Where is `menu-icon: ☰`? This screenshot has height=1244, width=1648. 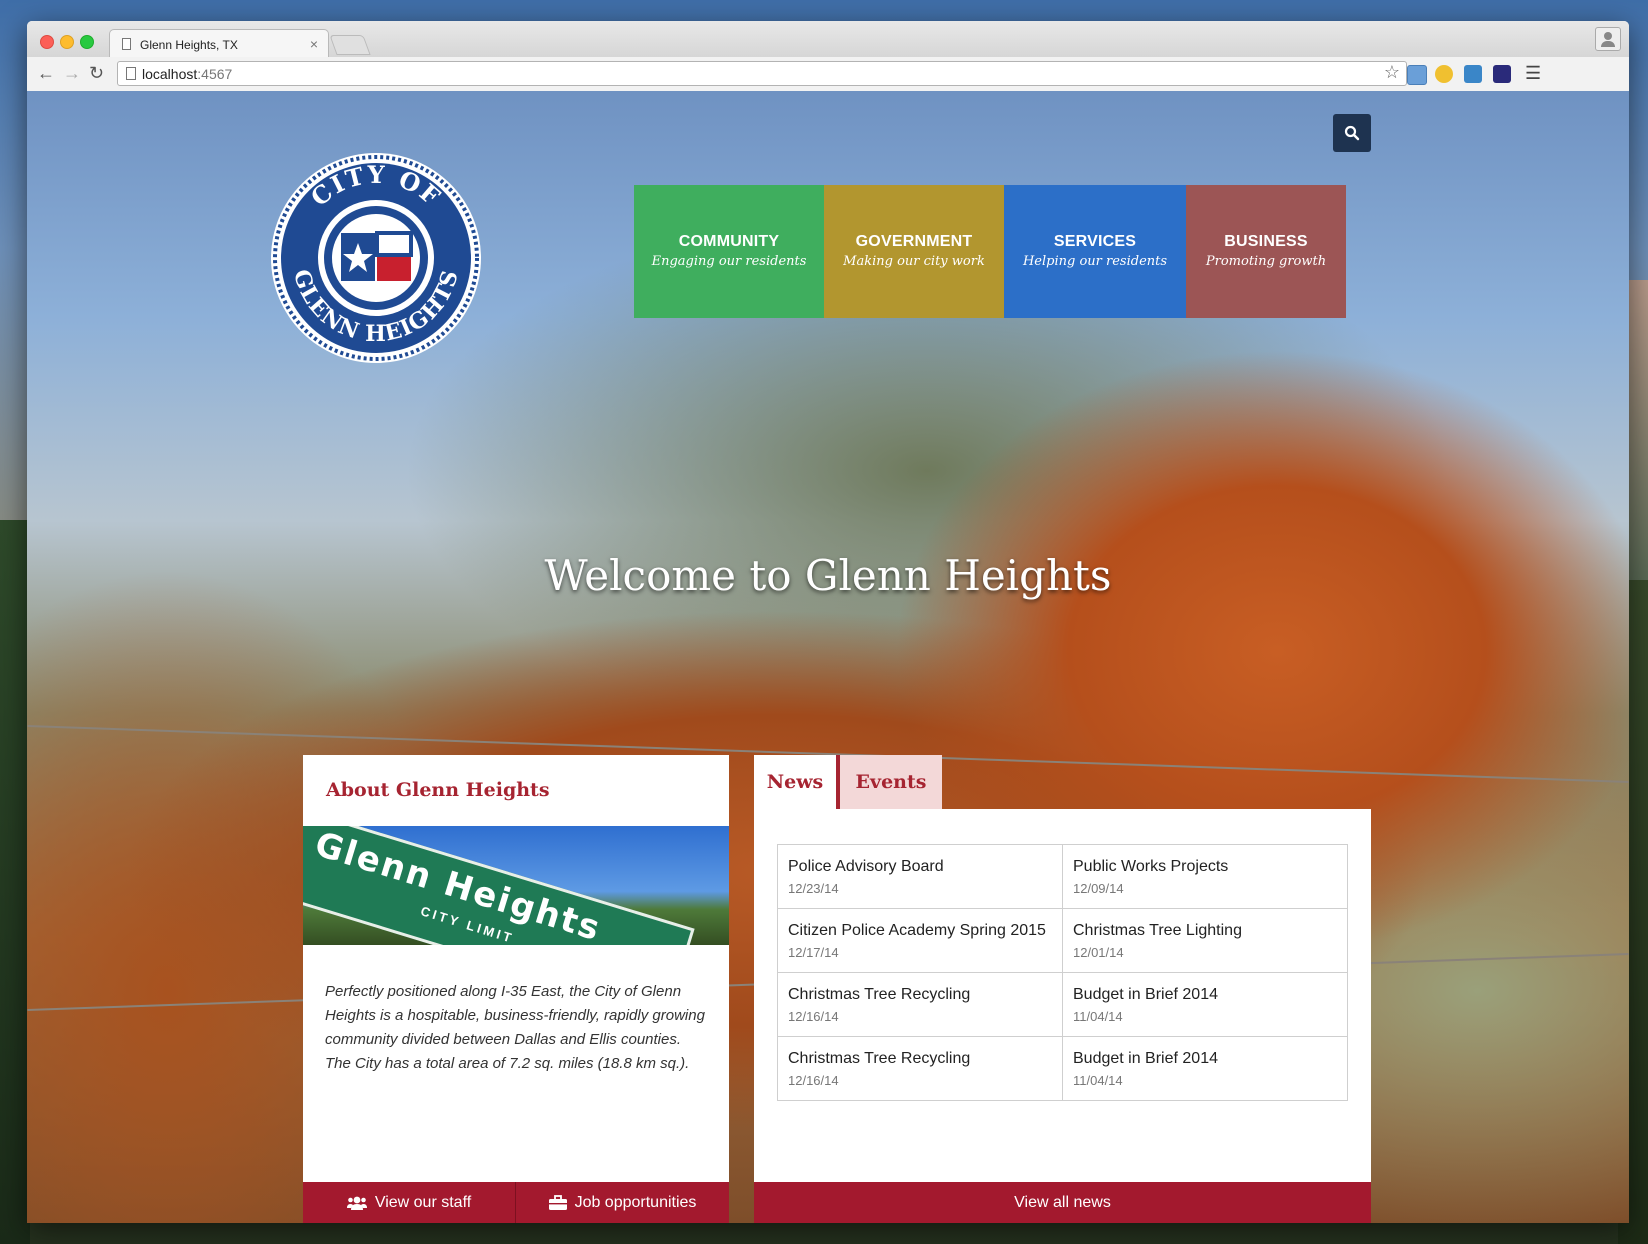
menu-icon: ☰ is located at coordinates (1533, 73).